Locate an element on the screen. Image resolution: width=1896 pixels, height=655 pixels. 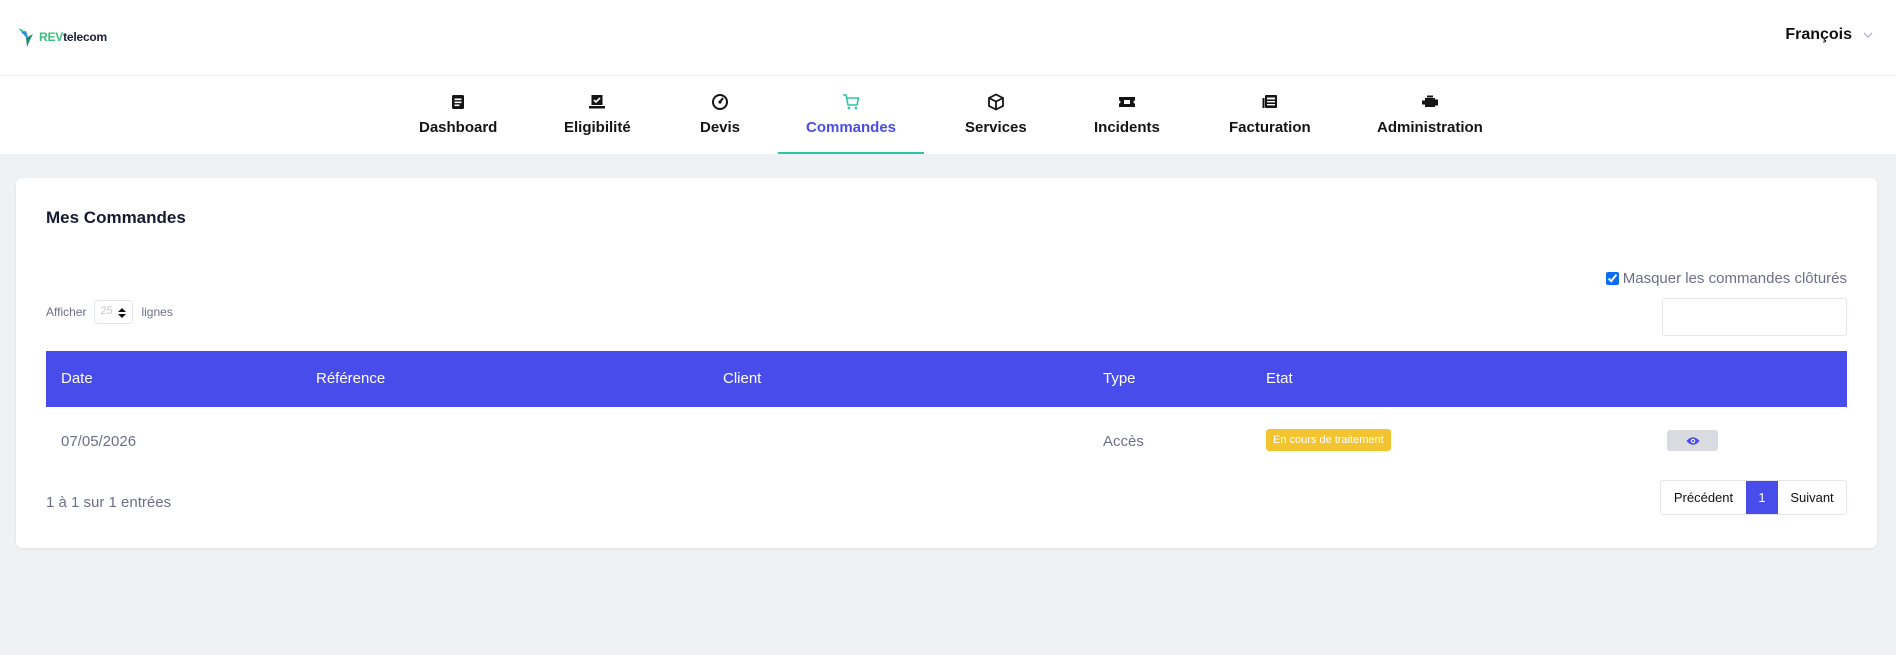
nav-item-devis: Devis is located at coordinates (720, 115).